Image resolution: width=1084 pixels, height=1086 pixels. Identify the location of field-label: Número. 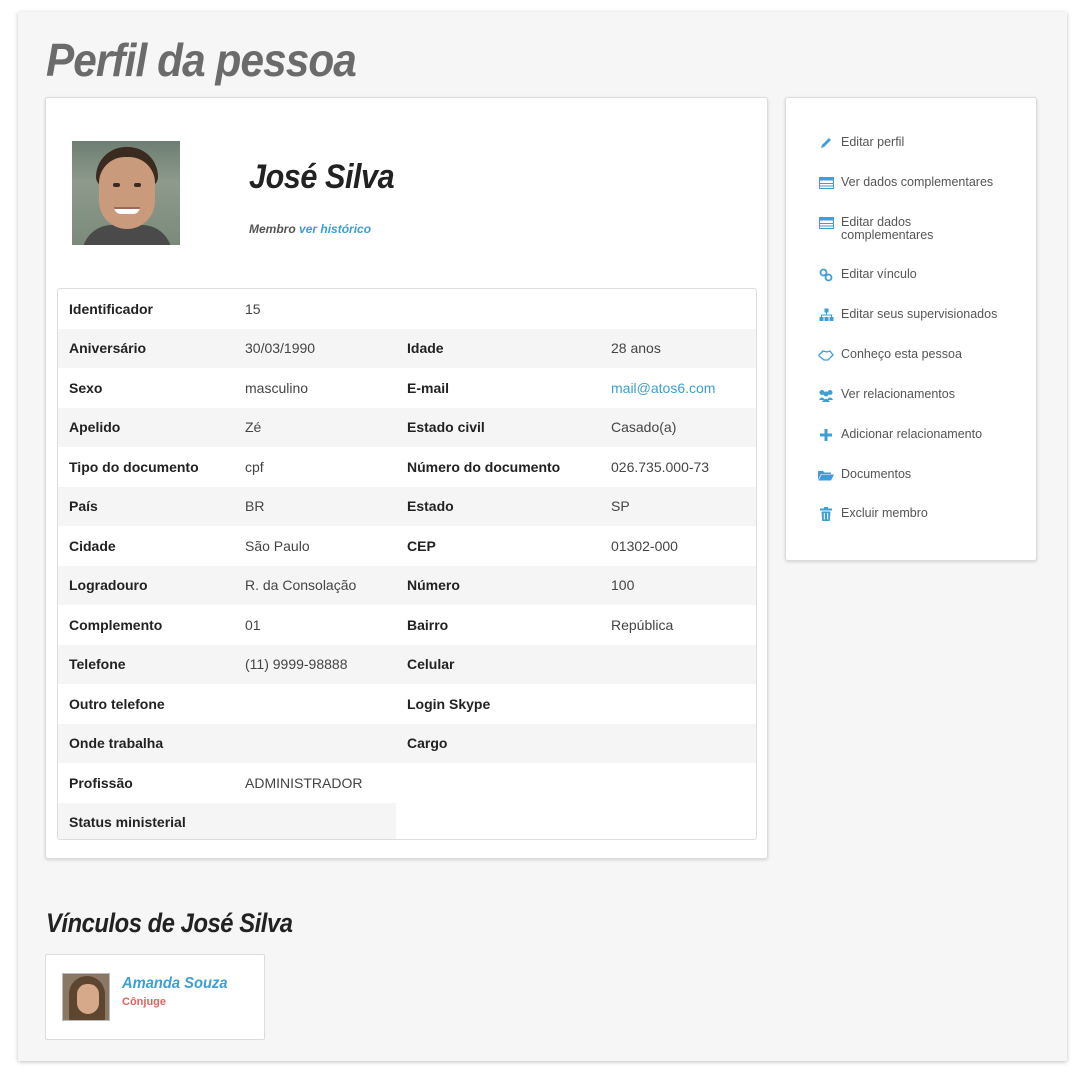
(498, 585).